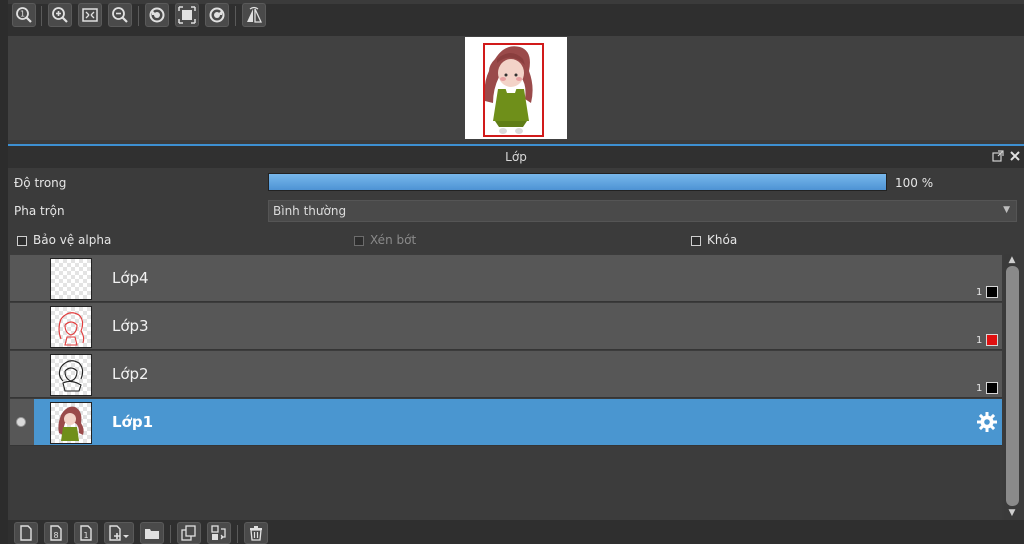 The image size is (1024, 544). I want to click on duplicate-layer-button, so click(189, 533).